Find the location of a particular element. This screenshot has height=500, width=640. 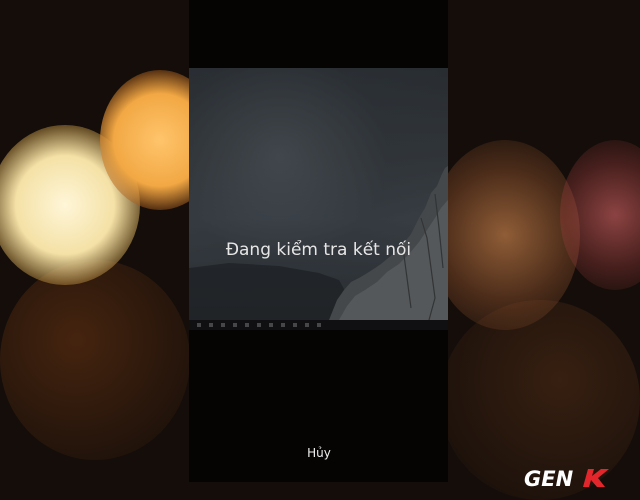

bokeh-light-warm-left is located at coordinates (95, 360).